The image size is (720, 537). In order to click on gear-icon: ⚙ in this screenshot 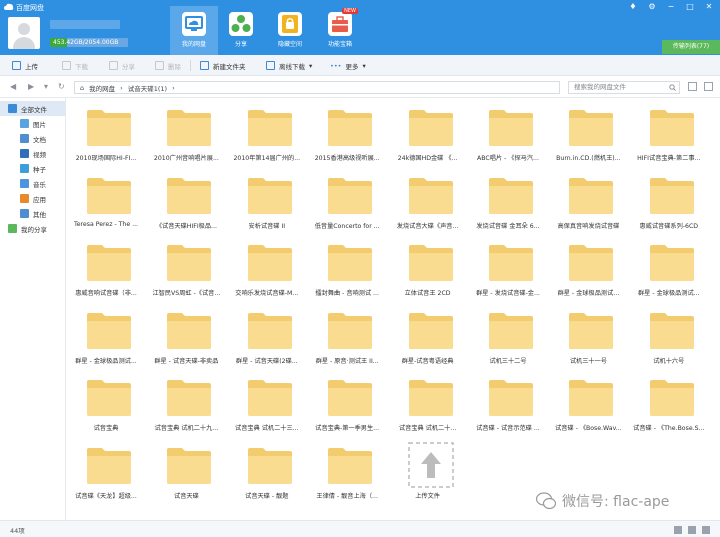, I will do `click(652, 6)`.